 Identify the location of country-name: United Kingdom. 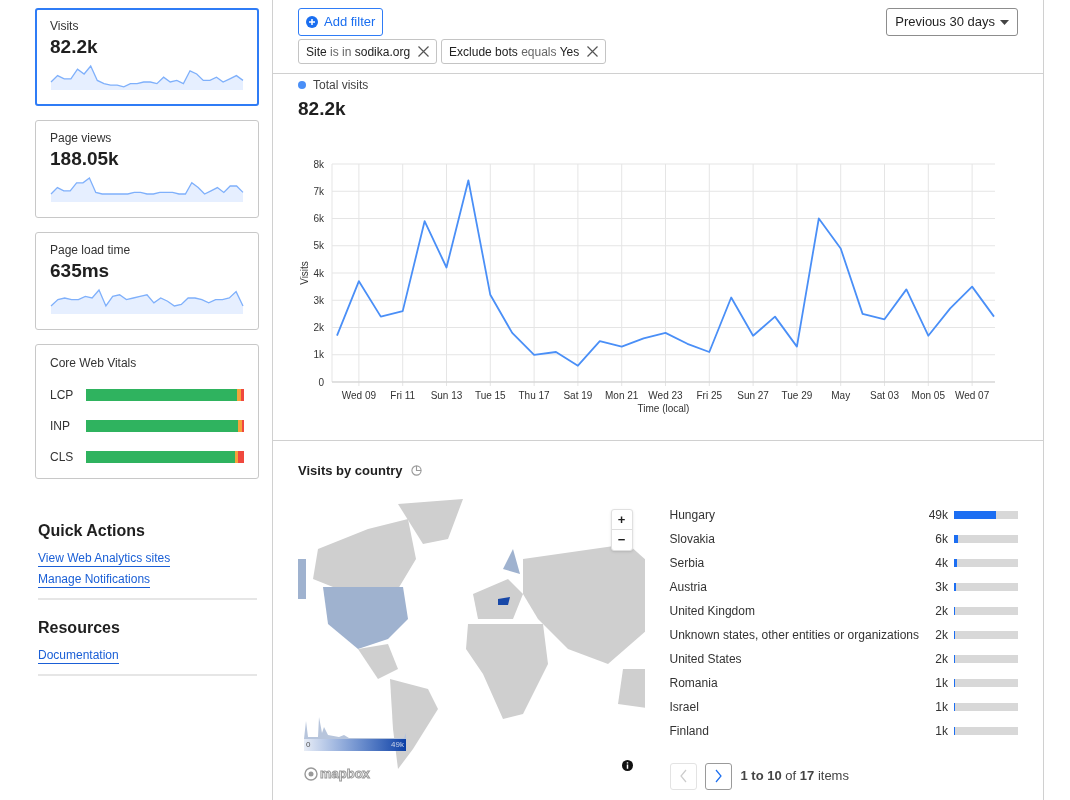
(712, 611).